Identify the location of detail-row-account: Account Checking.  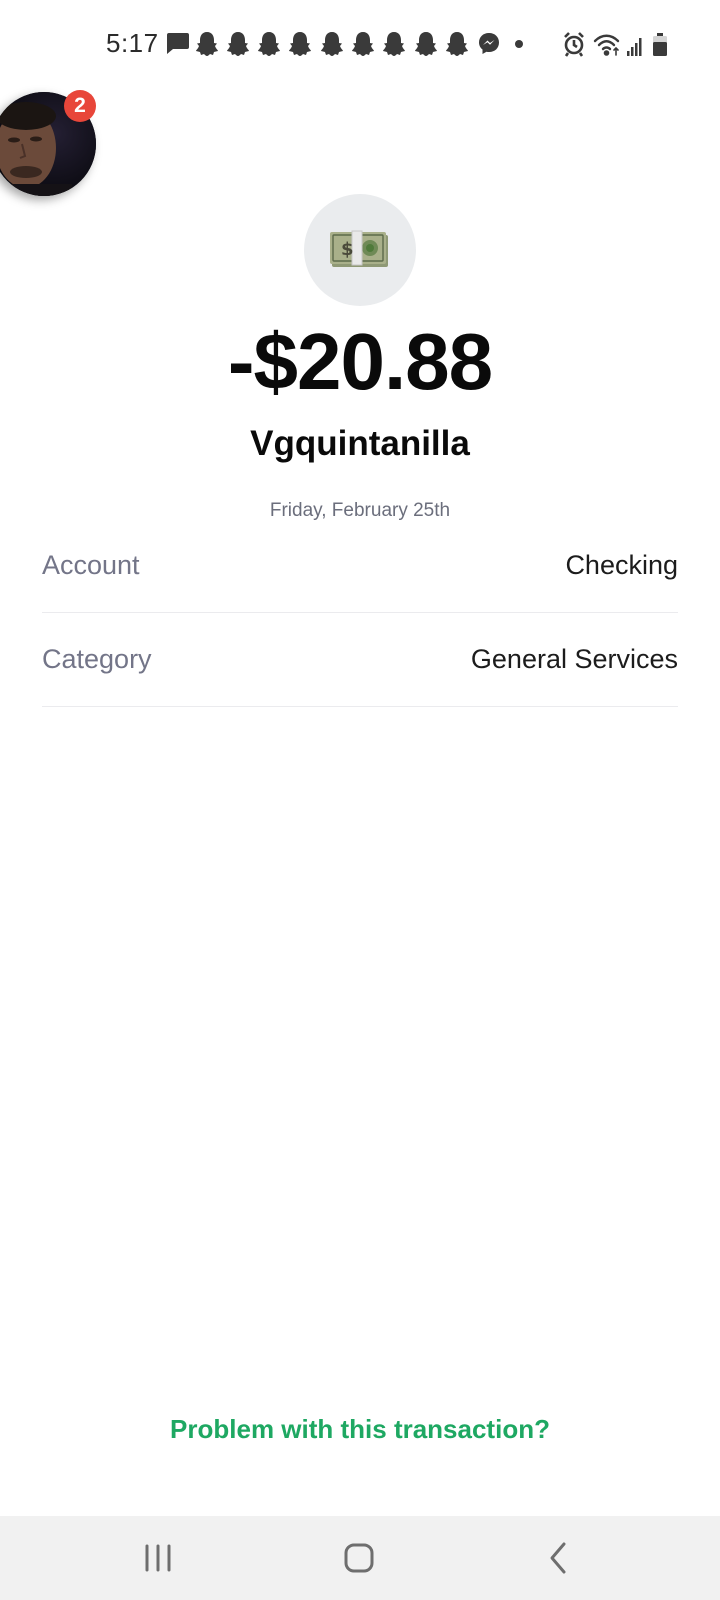
(360, 564).